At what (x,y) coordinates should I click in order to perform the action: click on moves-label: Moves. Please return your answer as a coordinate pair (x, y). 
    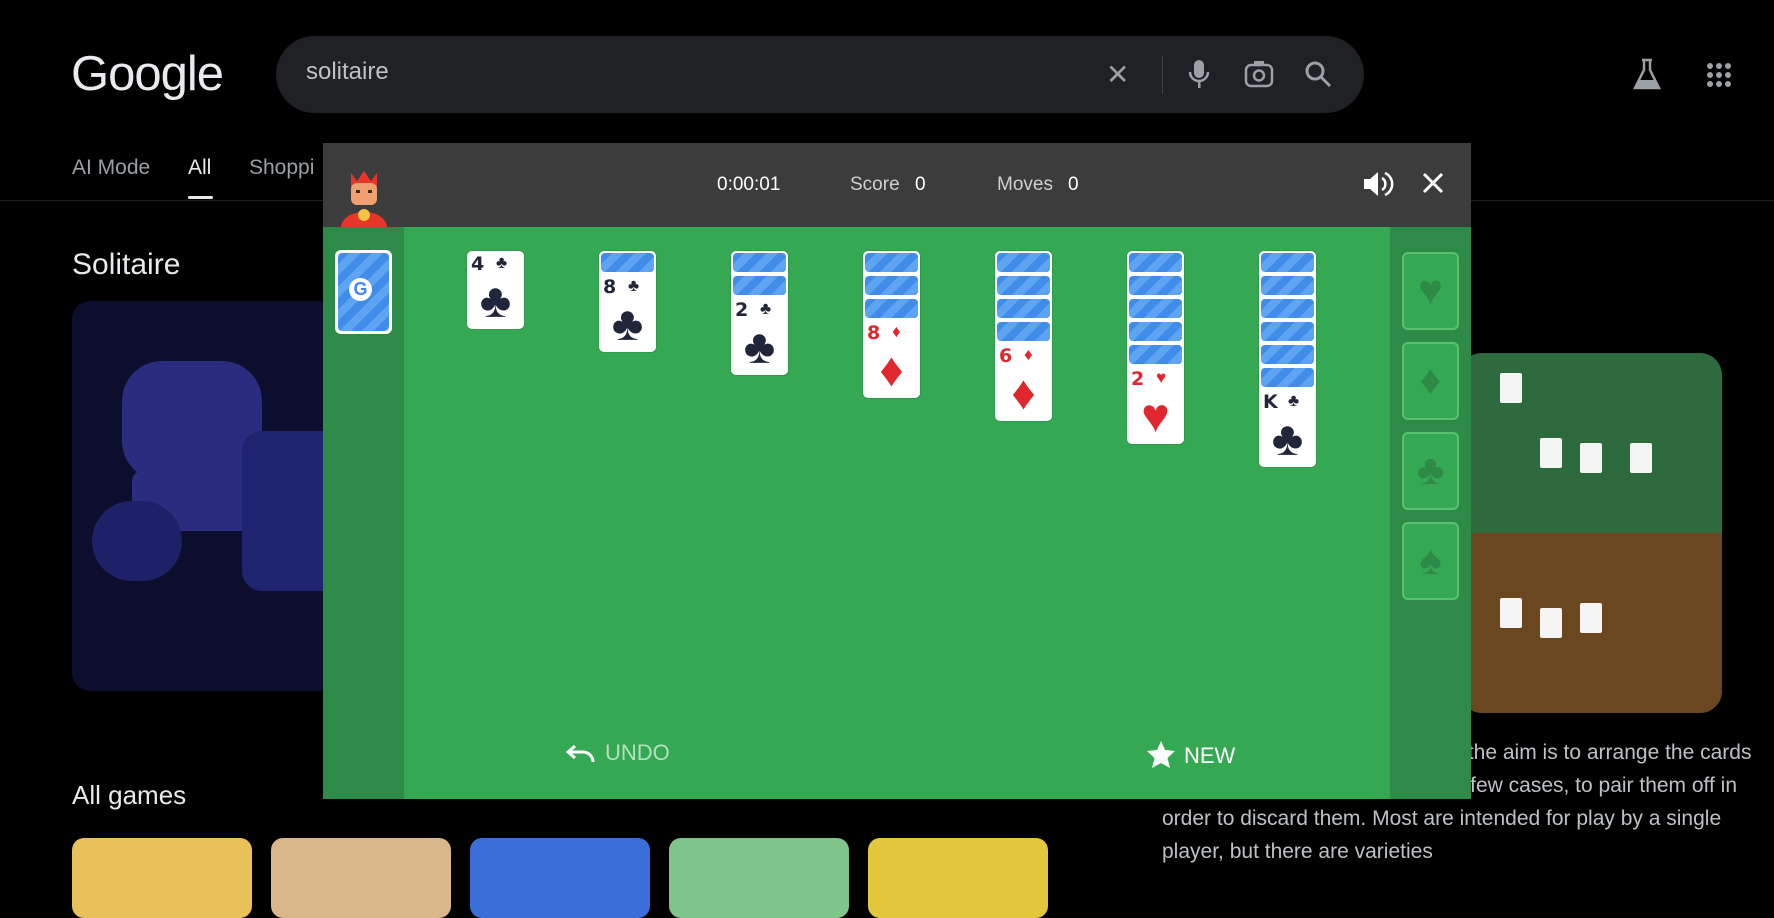
    Looking at the image, I should click on (1025, 184).